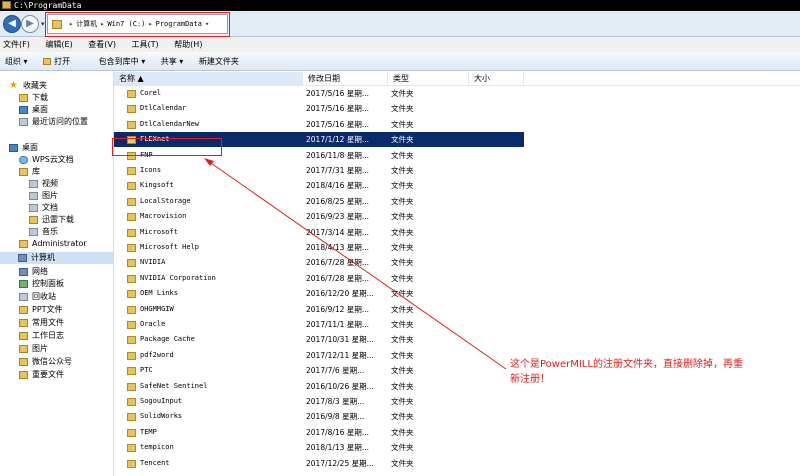 The image size is (800, 476). Describe the element at coordinates (428, 79) in the screenshot. I see `column-type: 类型` at that location.